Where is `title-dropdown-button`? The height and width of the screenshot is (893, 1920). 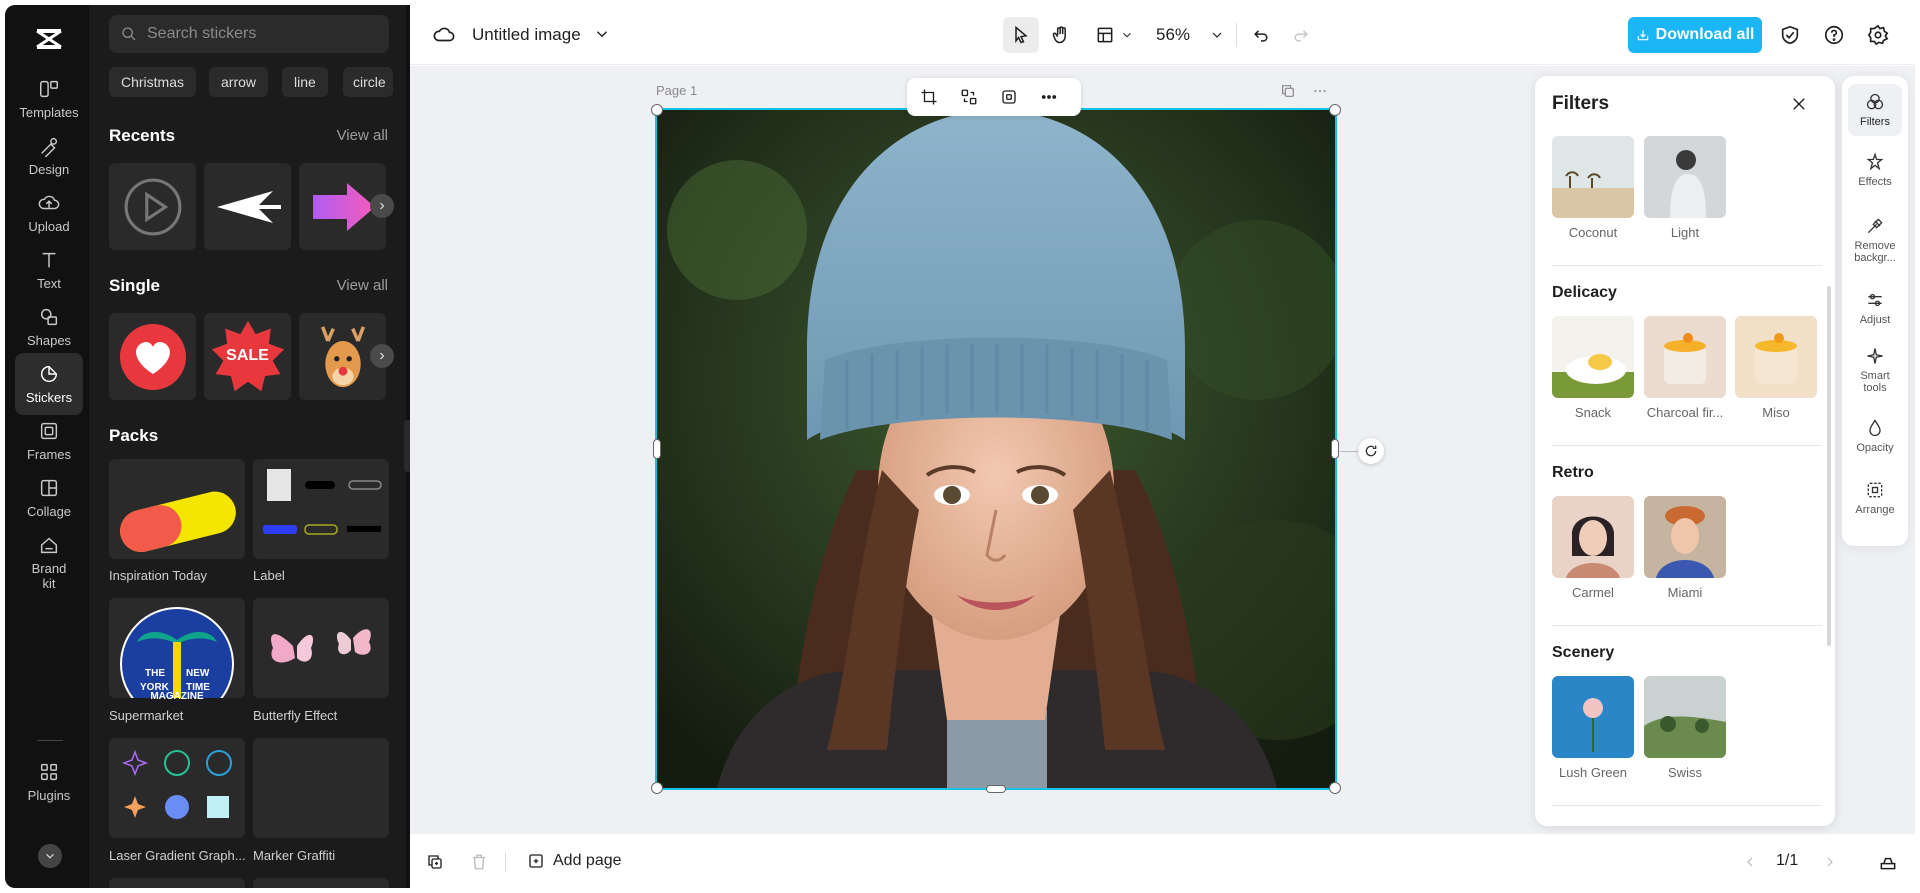 title-dropdown-button is located at coordinates (602, 34).